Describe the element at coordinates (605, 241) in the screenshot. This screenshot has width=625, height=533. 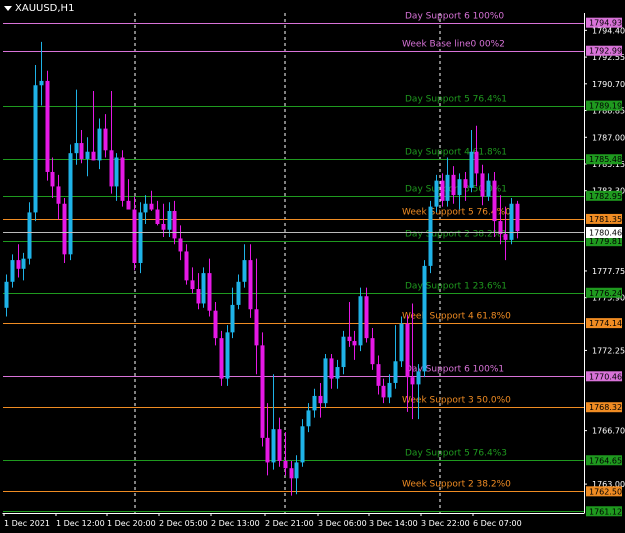
I see `level-price-tag-label-6: 1779.81` at that location.